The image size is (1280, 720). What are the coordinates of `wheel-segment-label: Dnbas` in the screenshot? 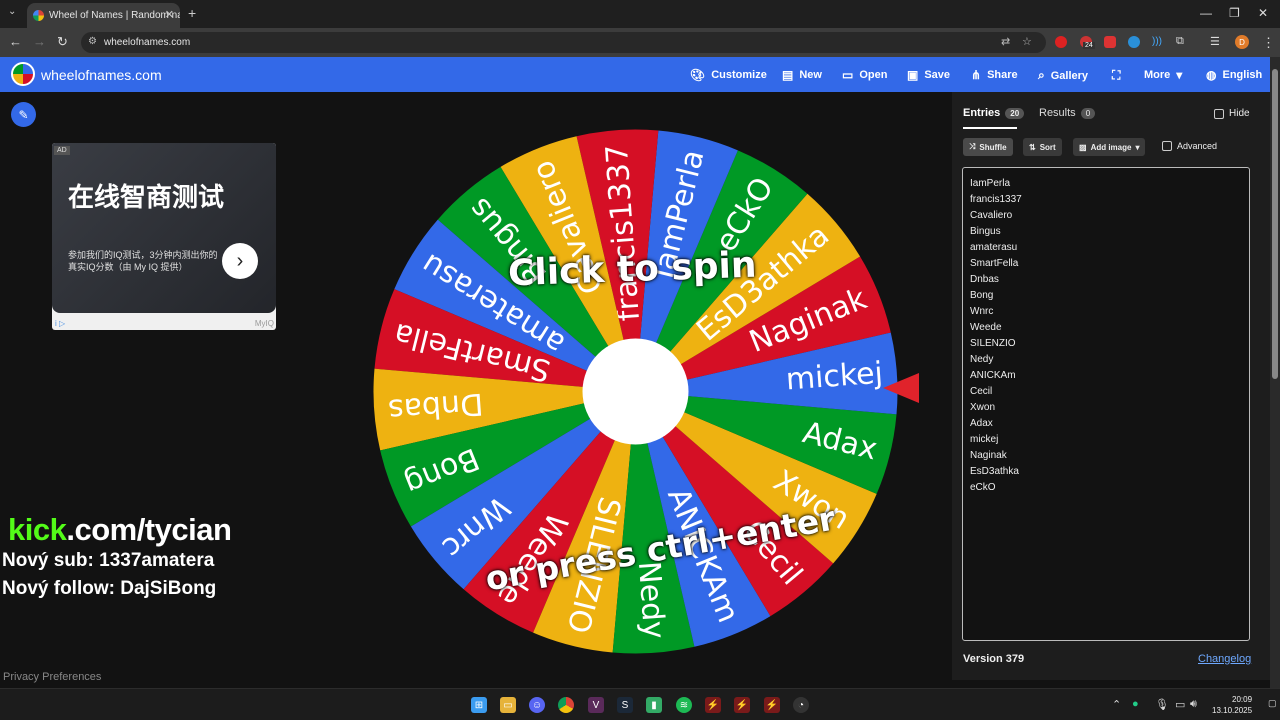 It's located at (435, 407).